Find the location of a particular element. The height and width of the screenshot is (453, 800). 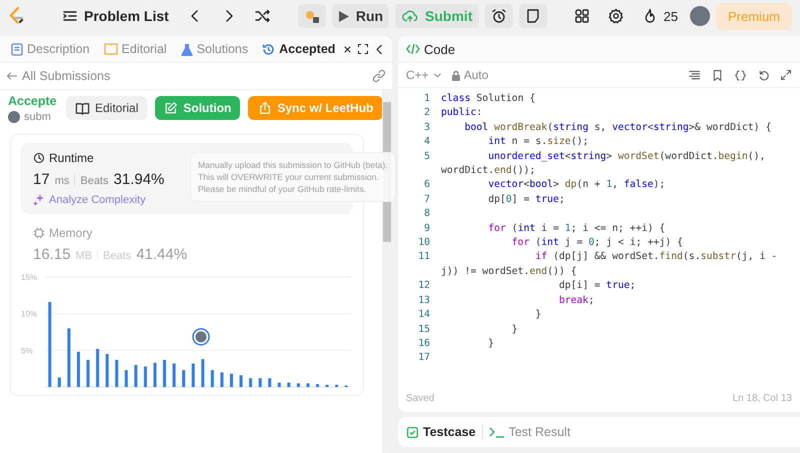

submitter-text: subm is located at coordinates (37, 116).